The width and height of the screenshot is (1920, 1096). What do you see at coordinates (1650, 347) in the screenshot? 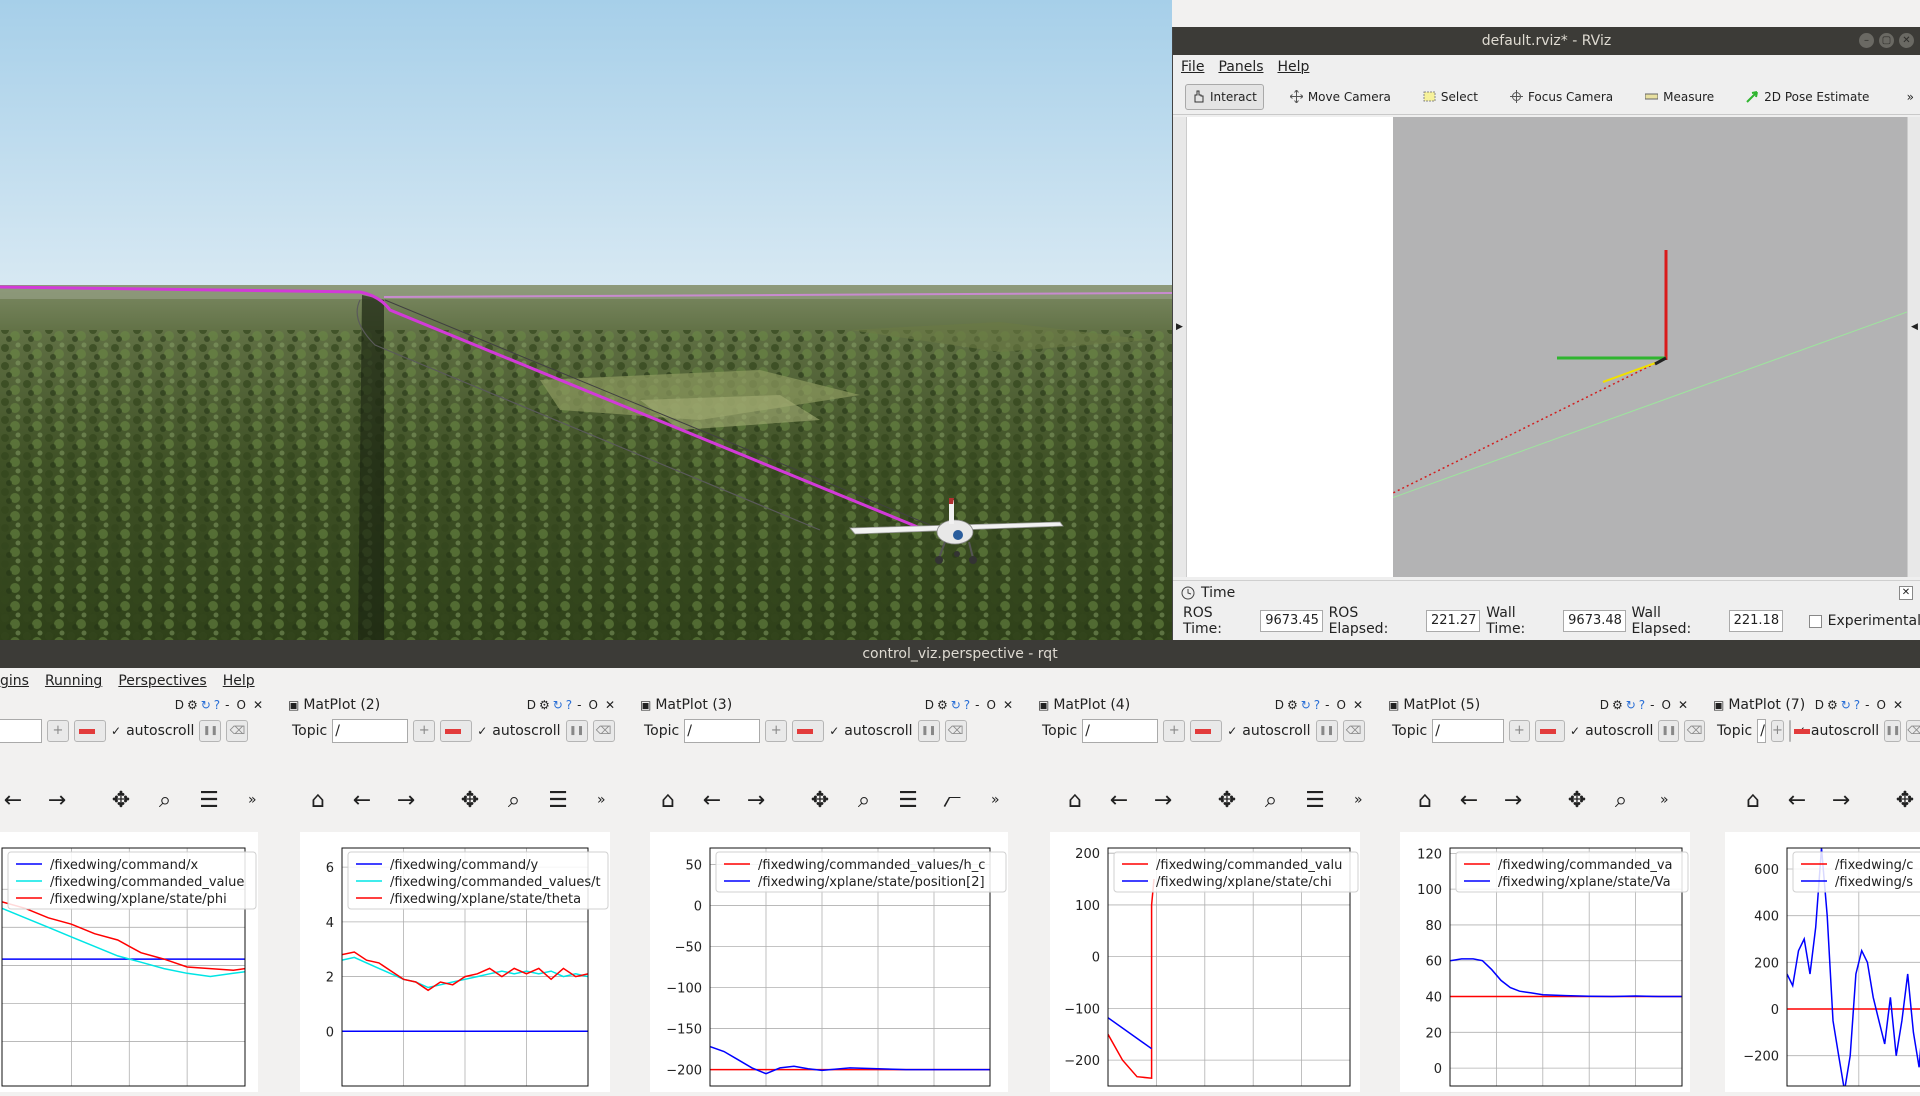
I see `3d-viewport` at bounding box center [1650, 347].